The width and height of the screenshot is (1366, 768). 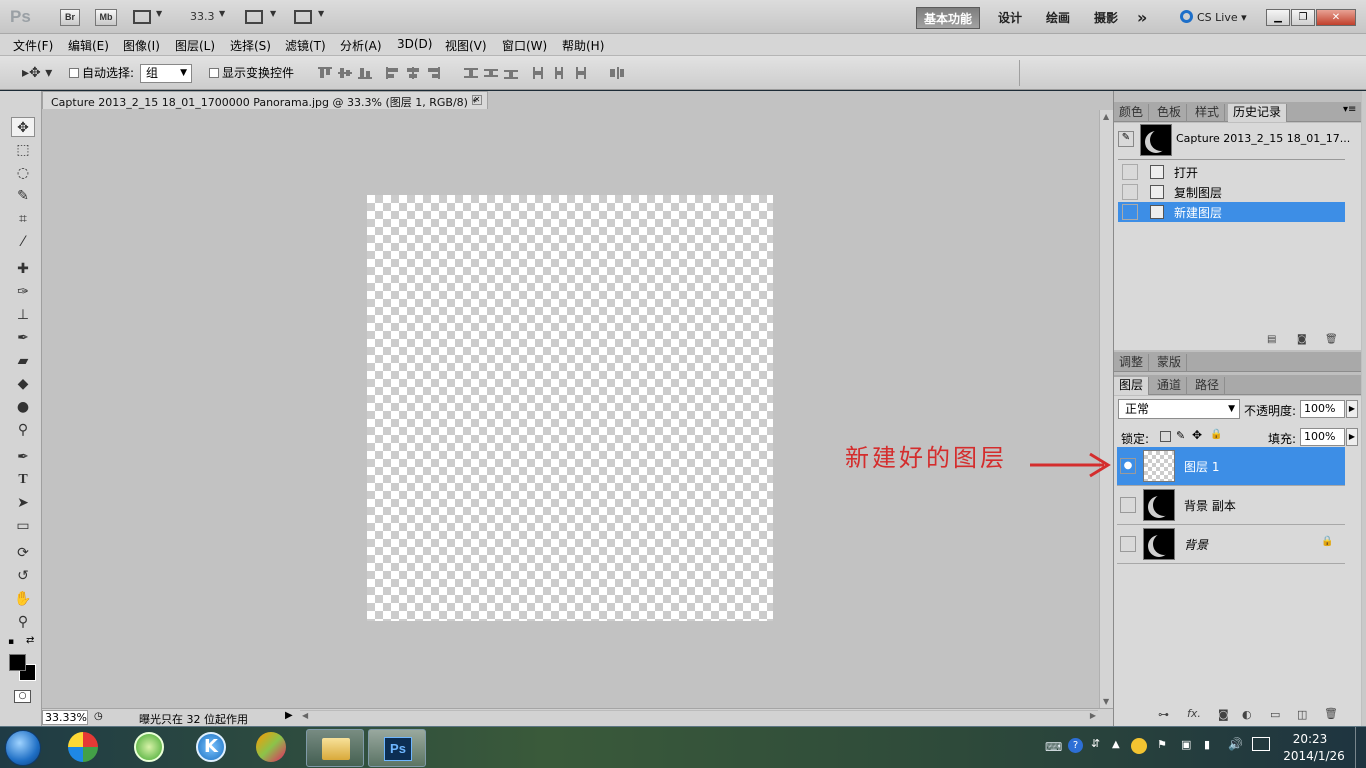 What do you see at coordinates (1310, 739) in the screenshot?
I see `clock-time: 20:23` at bounding box center [1310, 739].